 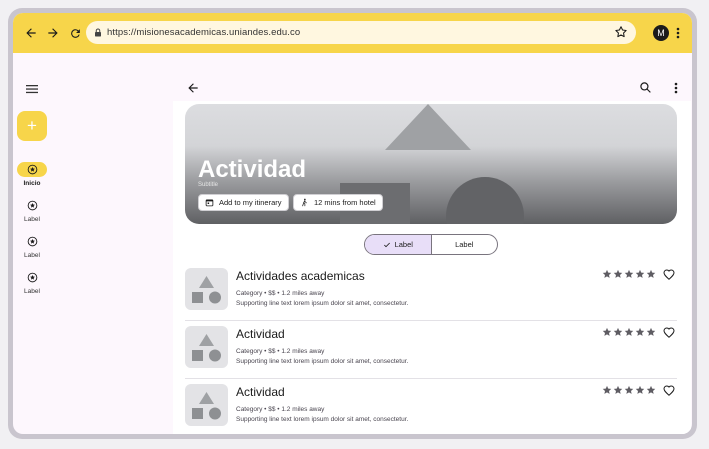 I want to click on travel-time-chip: 12 mins from hotel, so click(x=338, y=202).